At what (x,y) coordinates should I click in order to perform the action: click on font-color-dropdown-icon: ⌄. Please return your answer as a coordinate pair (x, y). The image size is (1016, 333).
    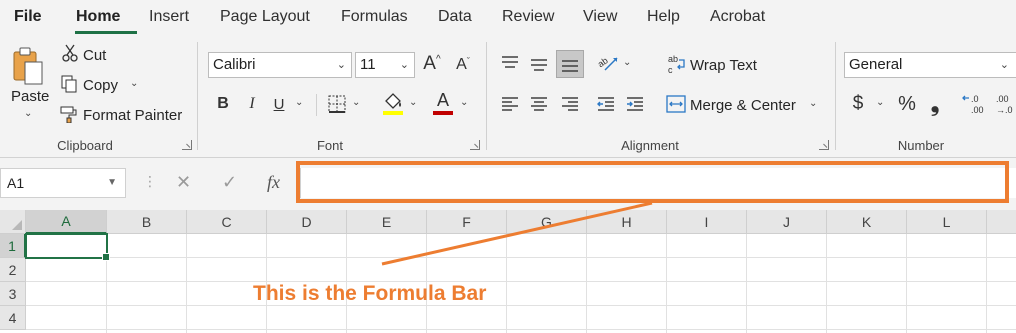
    Looking at the image, I should click on (464, 102).